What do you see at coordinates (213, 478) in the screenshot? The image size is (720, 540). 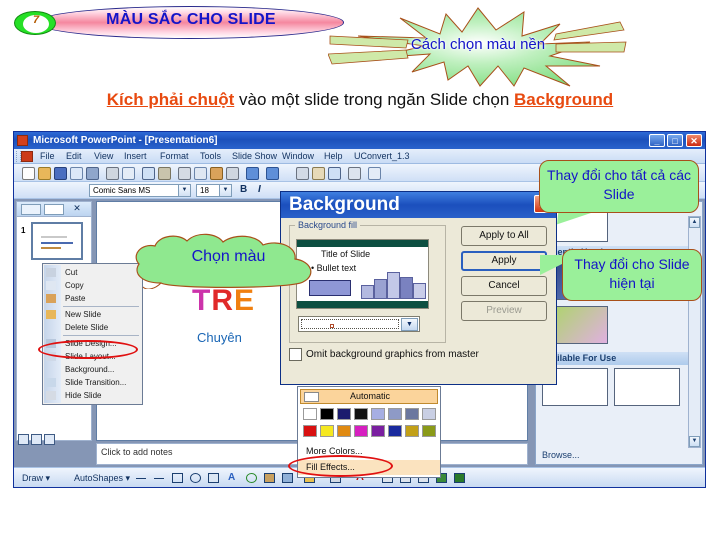 I see `text-box-icon` at bounding box center [213, 478].